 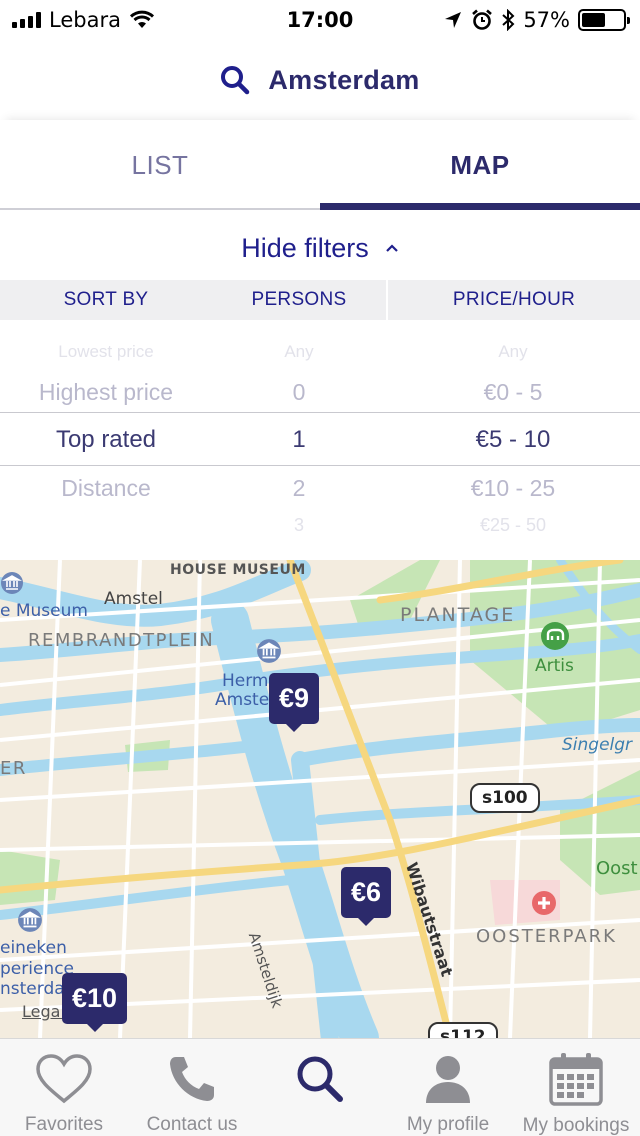 I want to click on price-pin: €6, so click(x=366, y=896).